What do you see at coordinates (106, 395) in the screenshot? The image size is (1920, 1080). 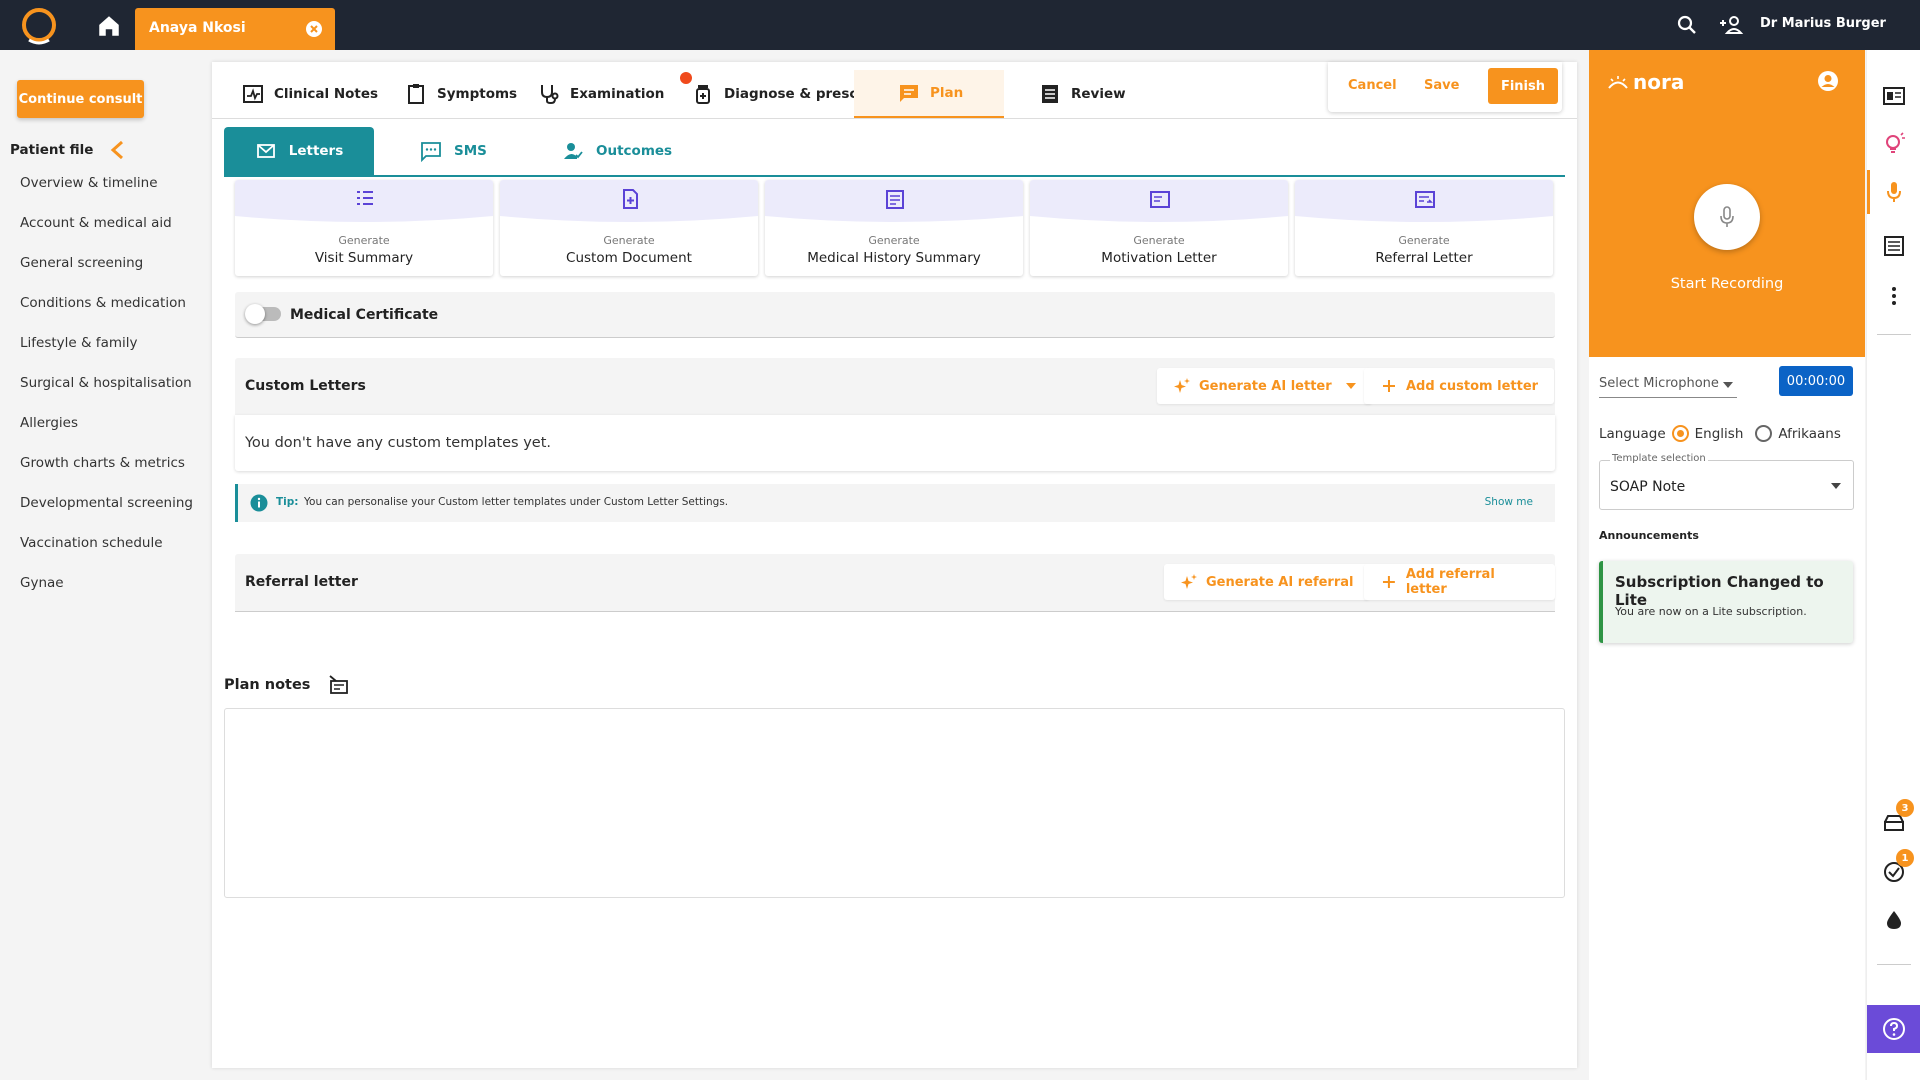 I see `sidebar-item-surgical: Surgical & hospitalisation` at bounding box center [106, 395].